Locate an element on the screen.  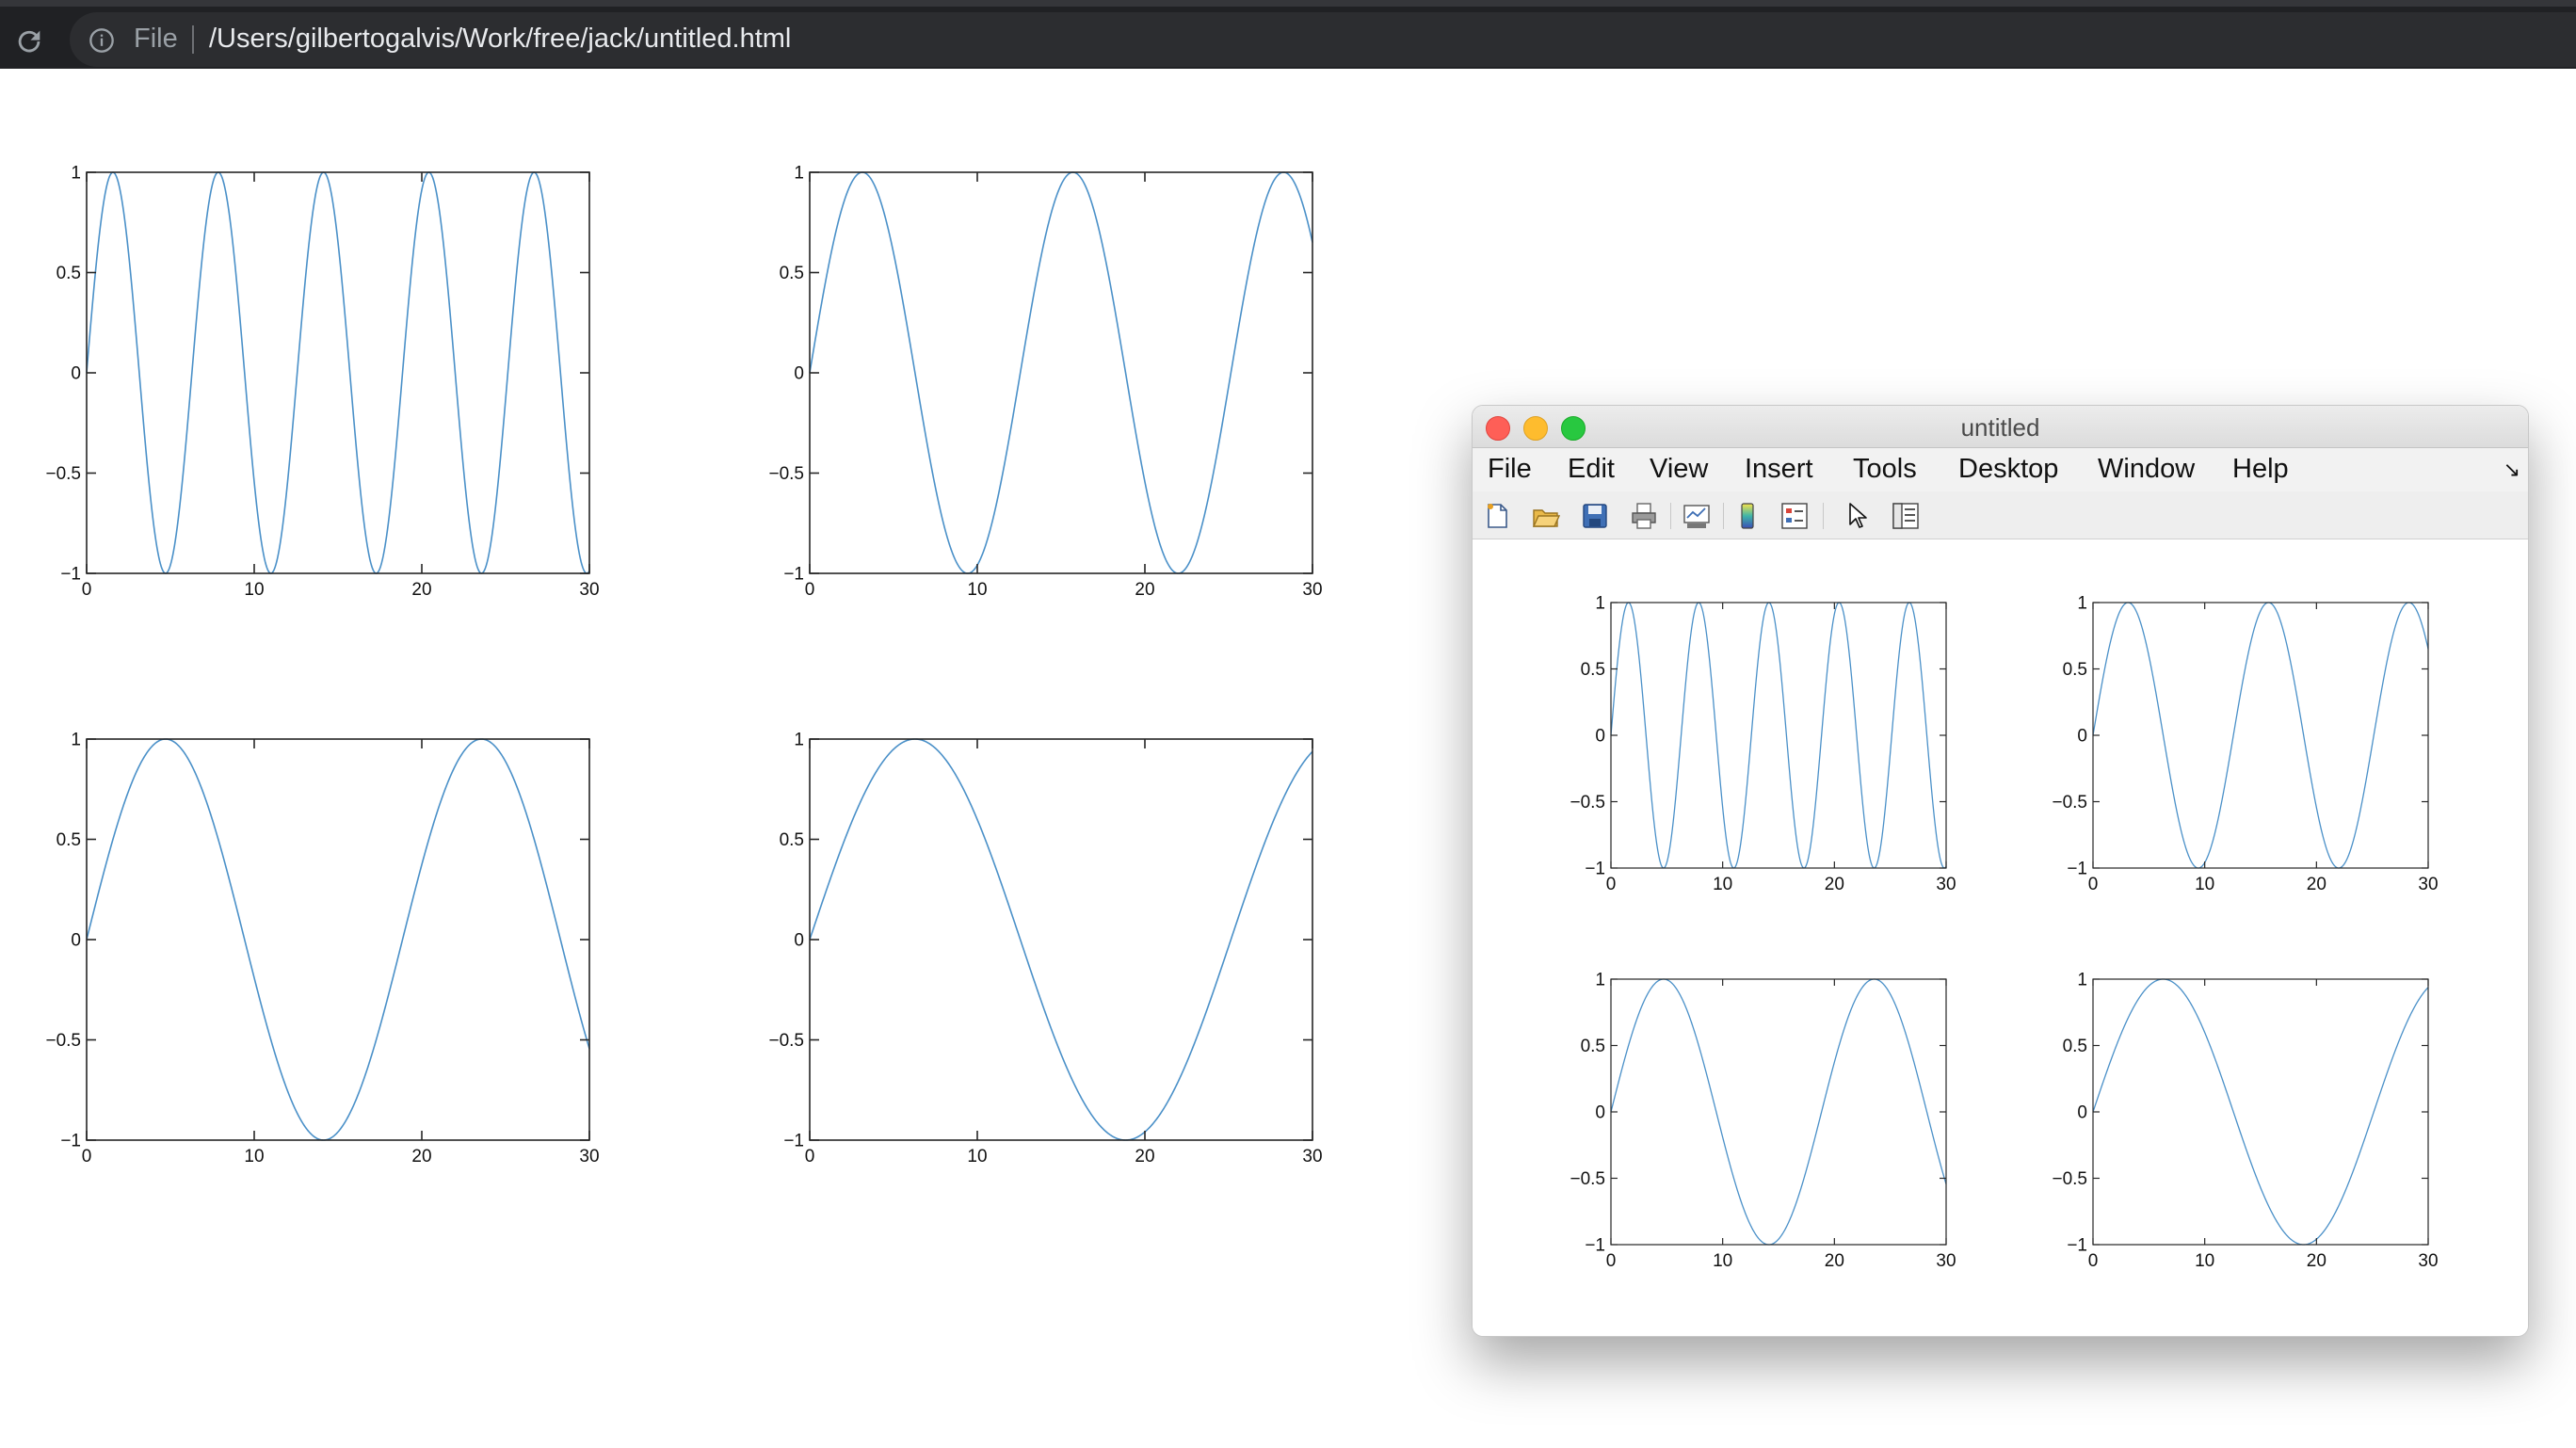
print-icon is located at coordinates (1644, 516).